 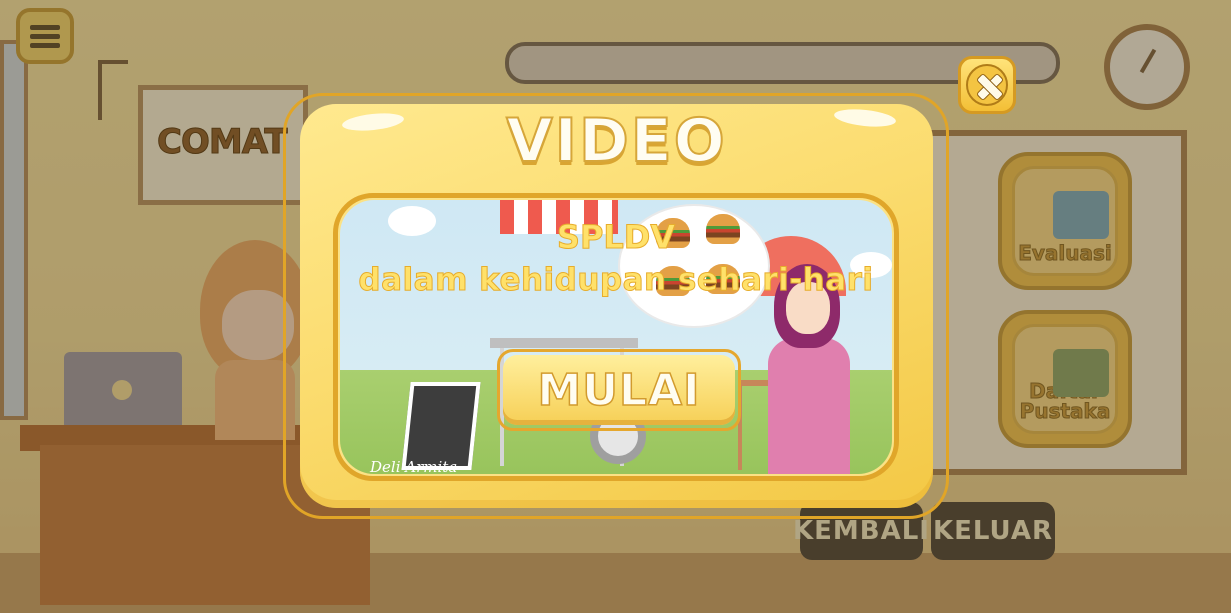 I want to click on video-title: SPLDV, so click(x=616, y=237).